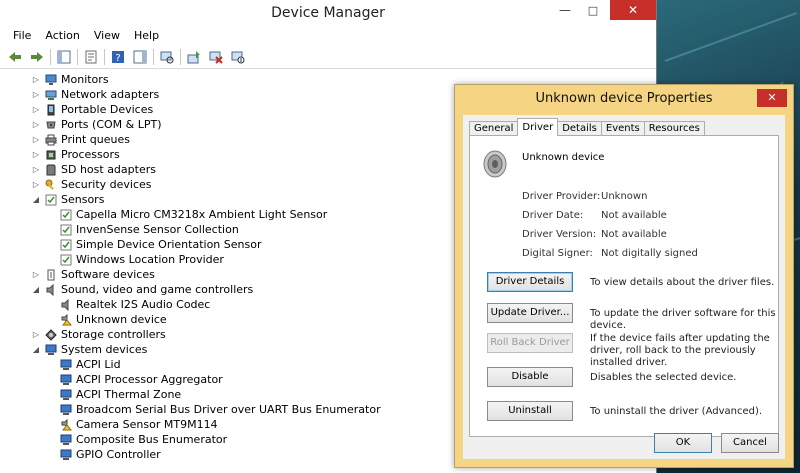  Describe the element at coordinates (683, 443) in the screenshot. I see `ok-button: OK` at that location.